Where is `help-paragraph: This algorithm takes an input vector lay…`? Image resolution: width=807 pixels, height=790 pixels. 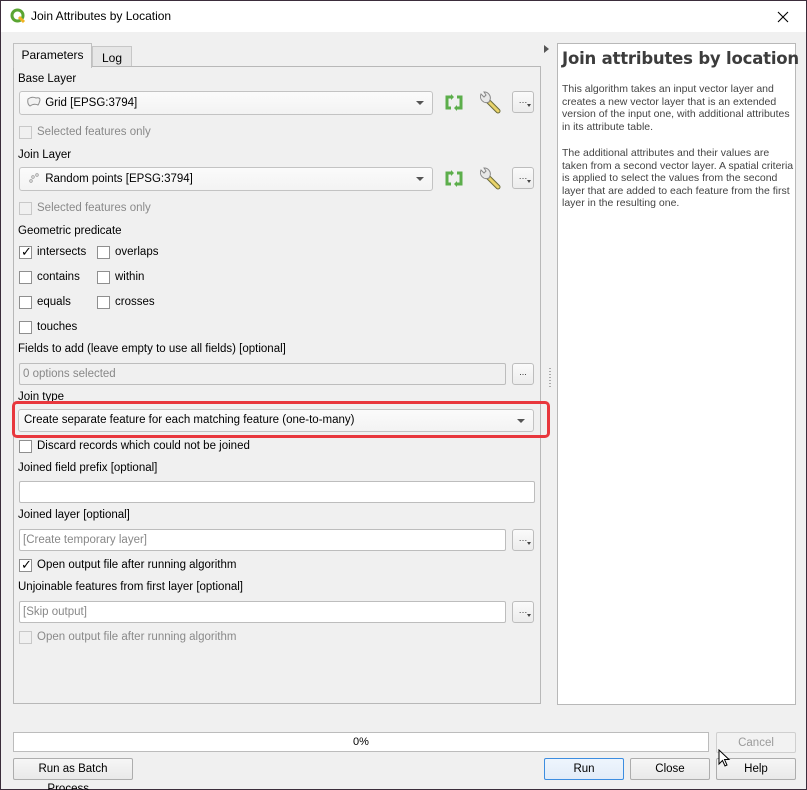
help-paragraph: This algorithm takes an input vector lay… is located at coordinates (676, 108).